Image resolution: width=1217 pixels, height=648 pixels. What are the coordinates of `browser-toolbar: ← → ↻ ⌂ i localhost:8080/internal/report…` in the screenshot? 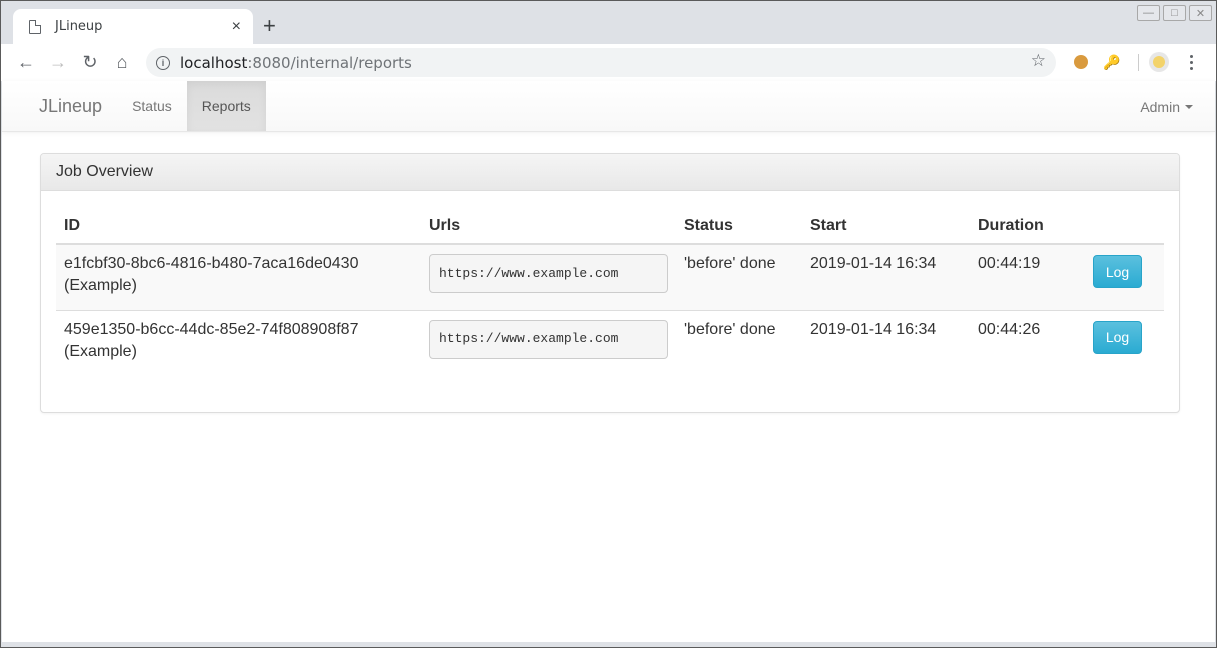 It's located at (608, 62).